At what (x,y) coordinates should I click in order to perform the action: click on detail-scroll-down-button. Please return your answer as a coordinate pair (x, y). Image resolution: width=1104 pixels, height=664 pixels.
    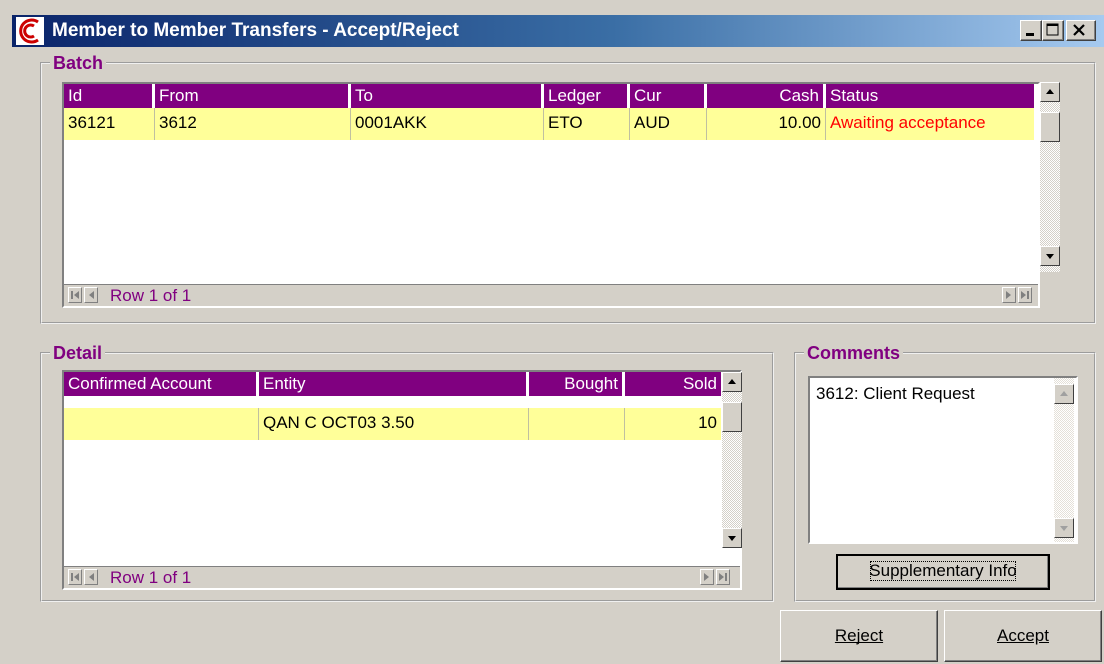
    Looking at the image, I should click on (732, 538).